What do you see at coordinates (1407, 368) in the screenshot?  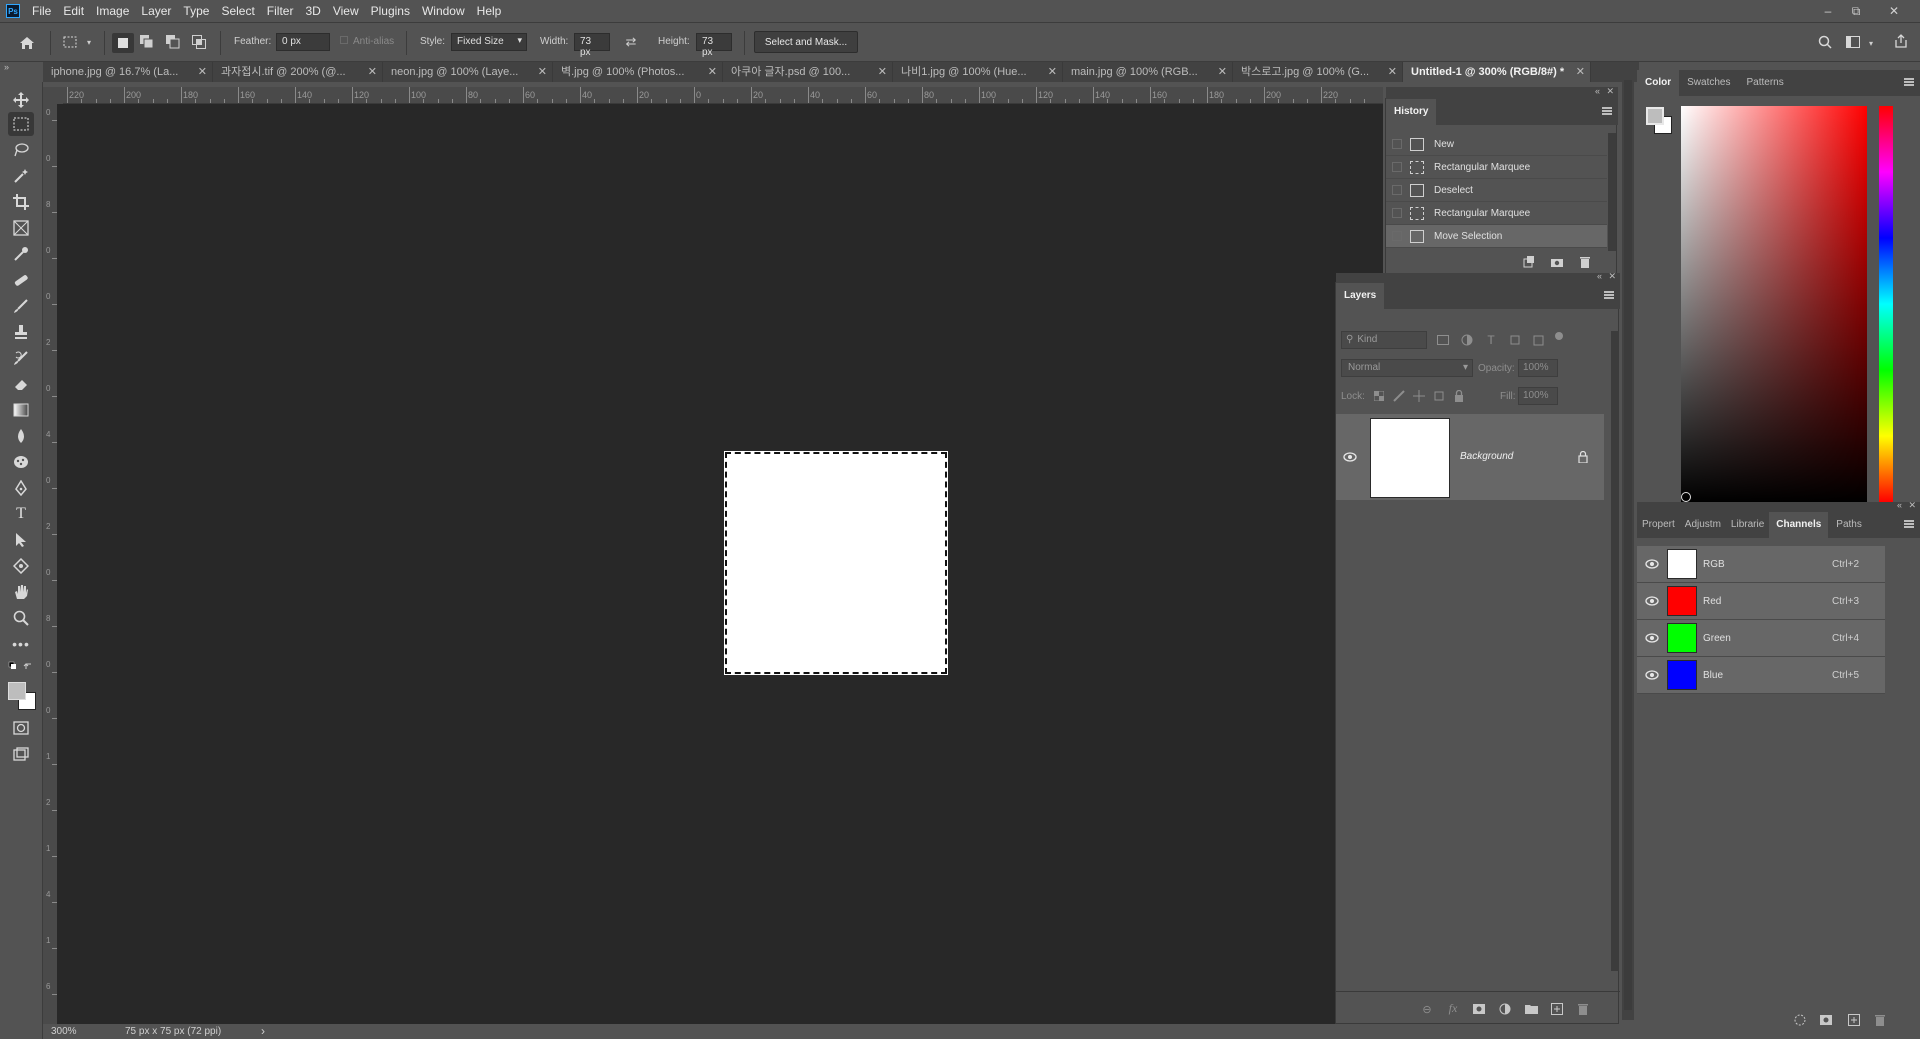 I see `blend-mode-select: Normal ▾` at bounding box center [1407, 368].